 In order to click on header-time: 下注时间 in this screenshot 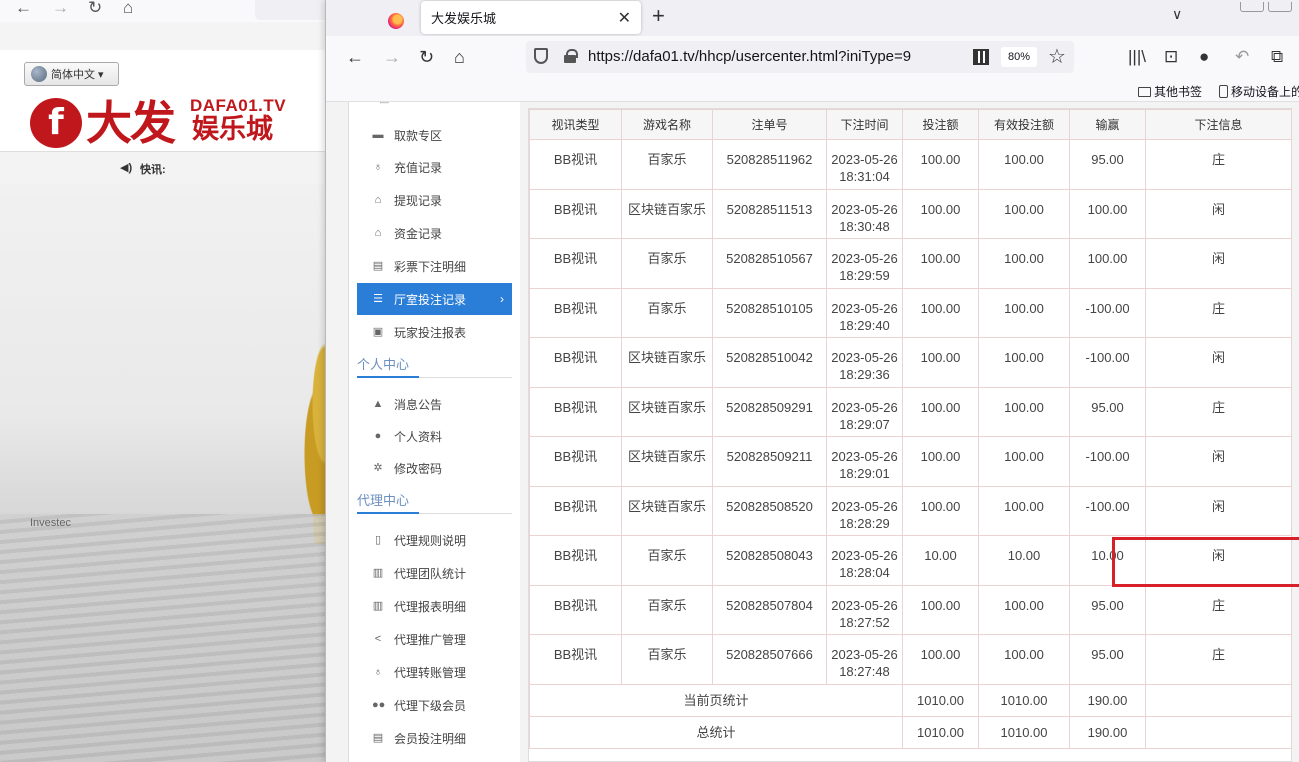, I will do `click(864, 124)`.